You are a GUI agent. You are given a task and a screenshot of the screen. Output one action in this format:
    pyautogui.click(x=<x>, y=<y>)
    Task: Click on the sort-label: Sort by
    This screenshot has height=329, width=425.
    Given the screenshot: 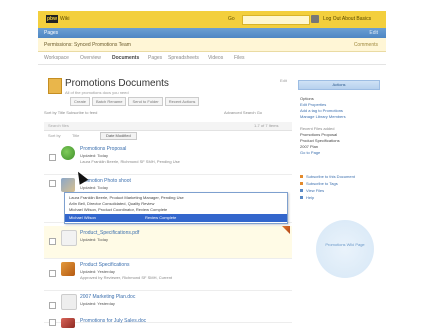 What is the action you would take?
    pyautogui.click(x=54, y=135)
    